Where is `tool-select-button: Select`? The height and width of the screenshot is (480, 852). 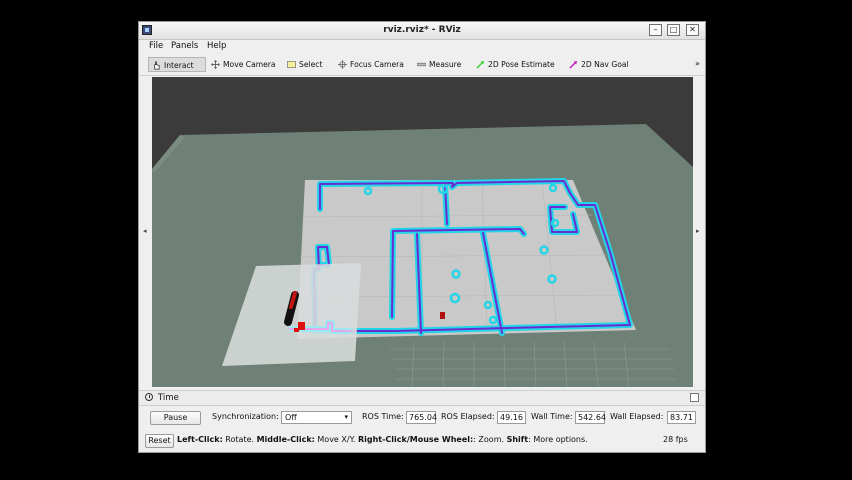 tool-select-button: Select is located at coordinates (303, 64).